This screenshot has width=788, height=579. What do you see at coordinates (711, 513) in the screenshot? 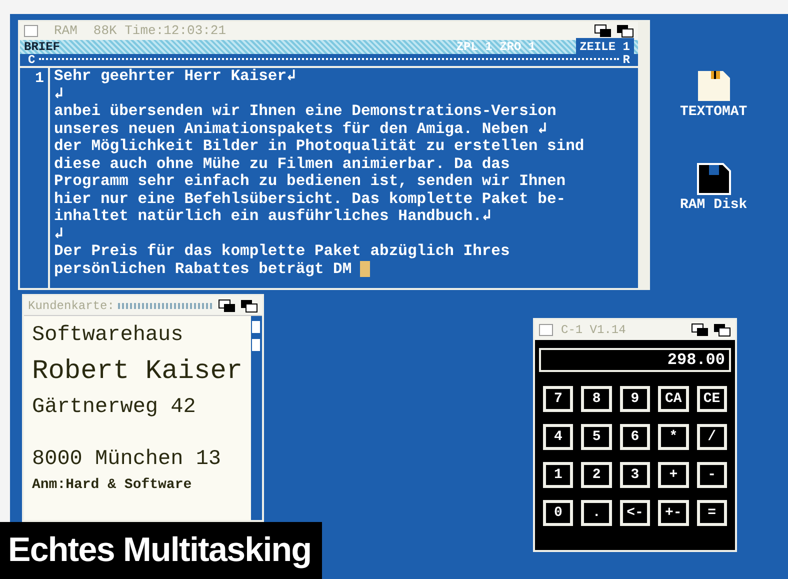
I see `calculator-key: =` at bounding box center [711, 513].